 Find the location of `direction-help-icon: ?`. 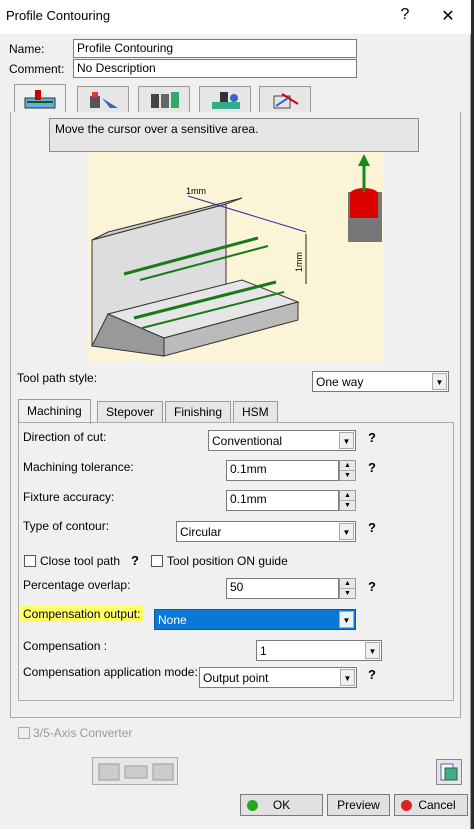

direction-help-icon: ? is located at coordinates (372, 437).